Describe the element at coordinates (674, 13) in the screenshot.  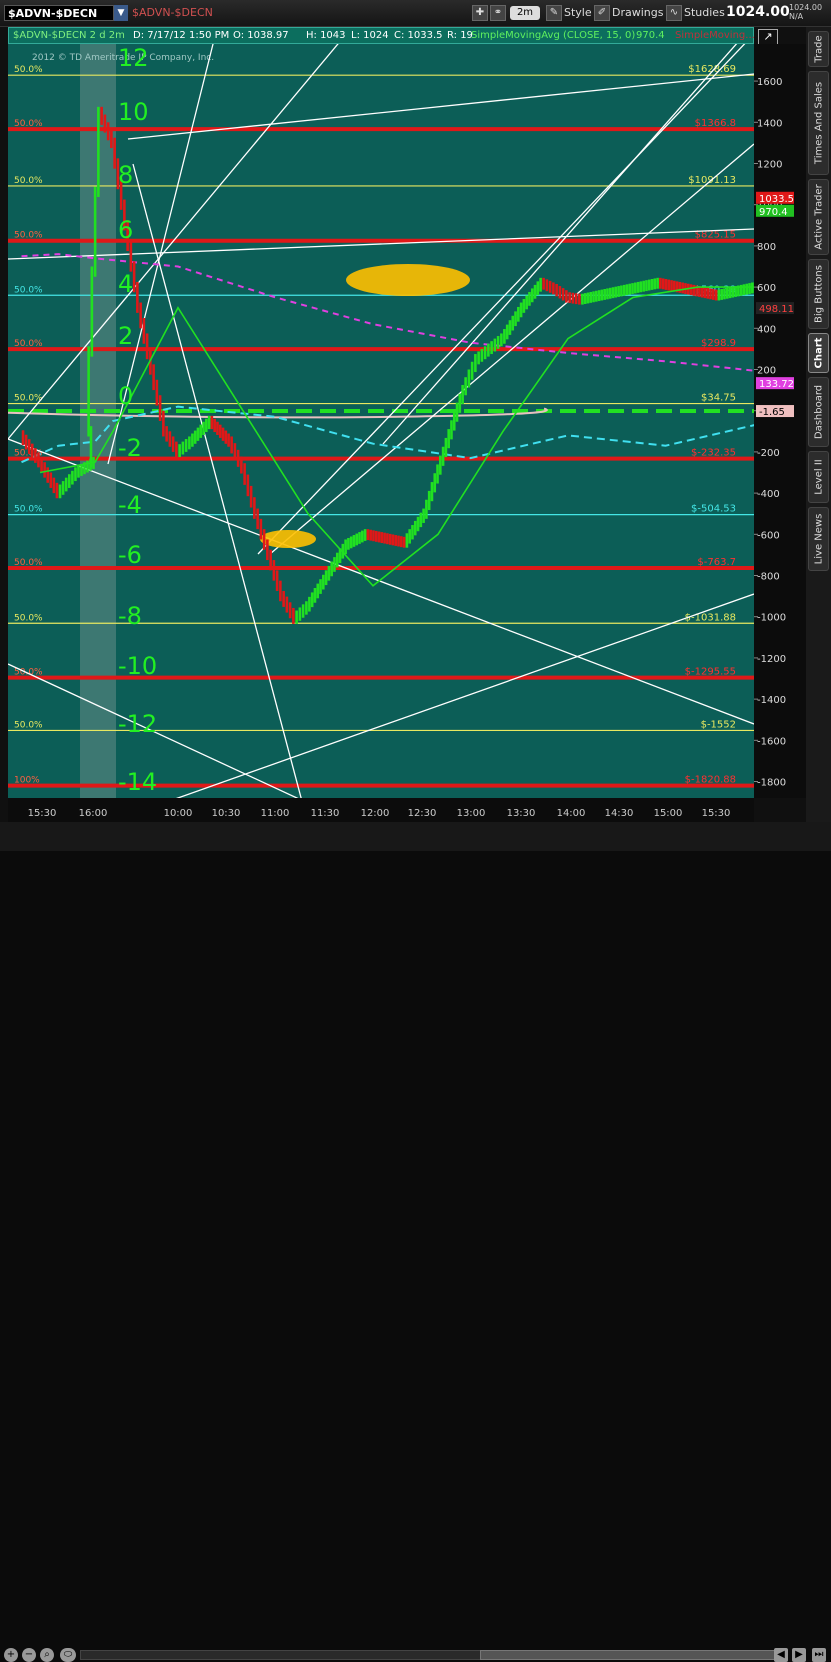
I see `studies-icon: ∿` at that location.